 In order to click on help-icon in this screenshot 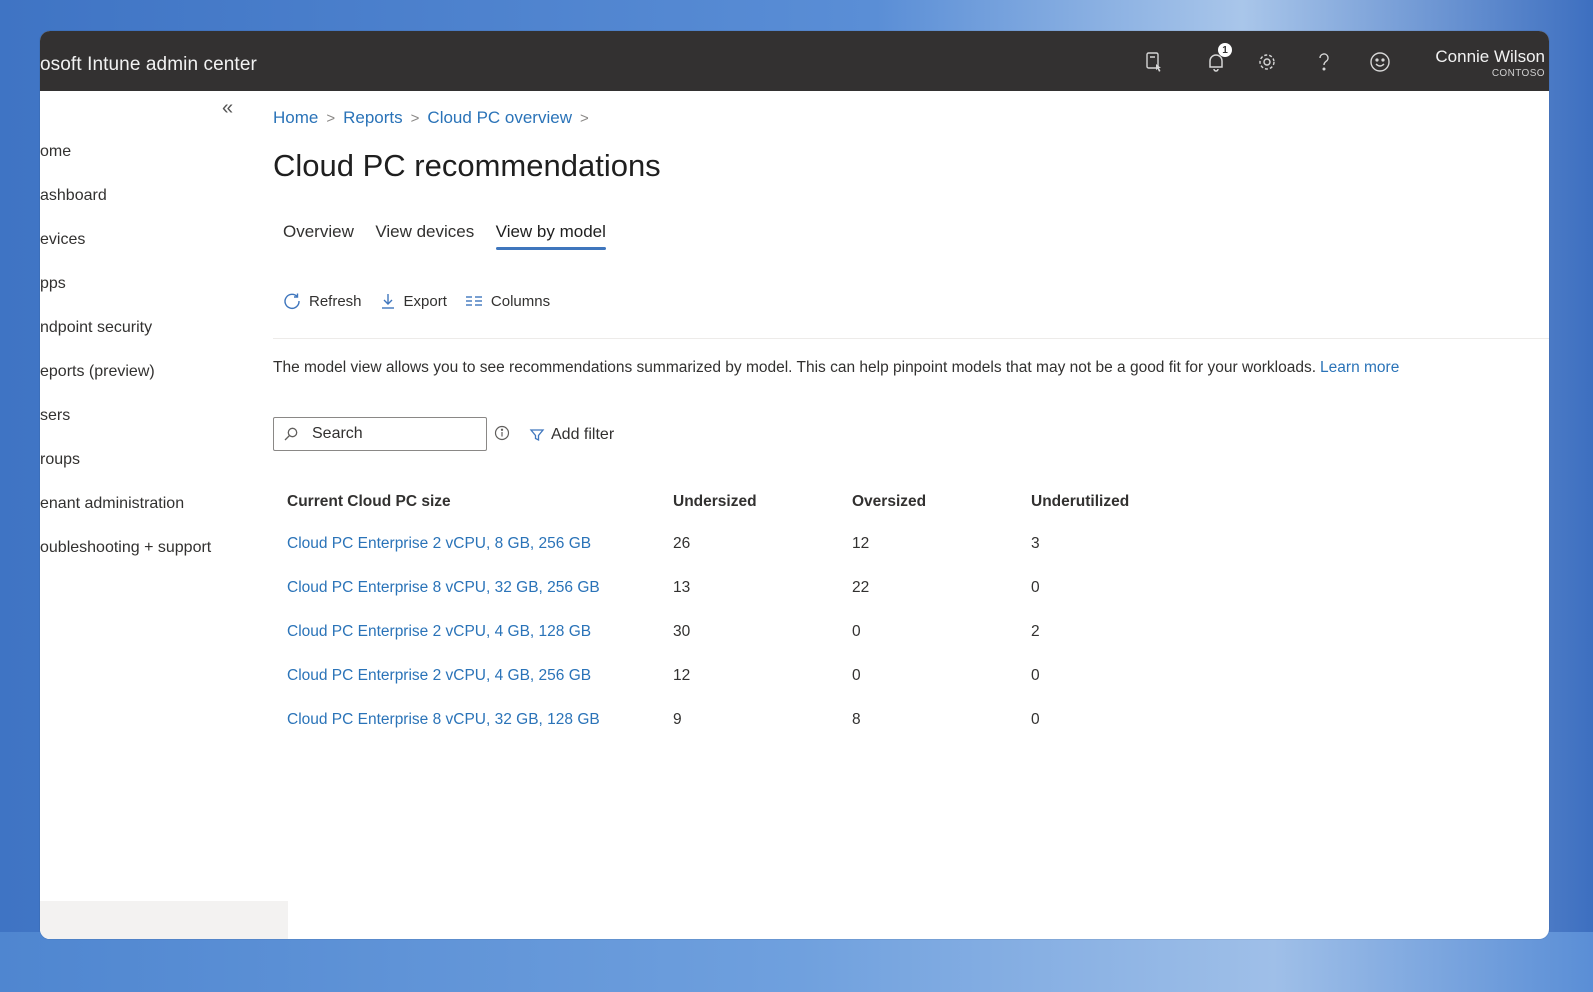, I will do `click(1324, 62)`.